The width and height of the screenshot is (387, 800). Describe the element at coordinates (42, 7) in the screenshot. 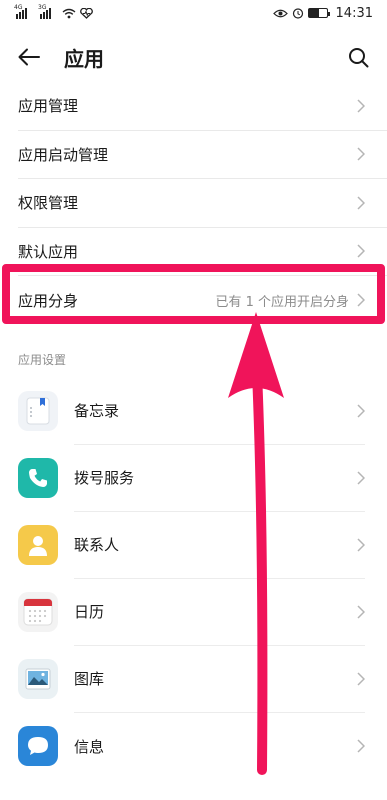

I see `signal-label: 3G` at that location.